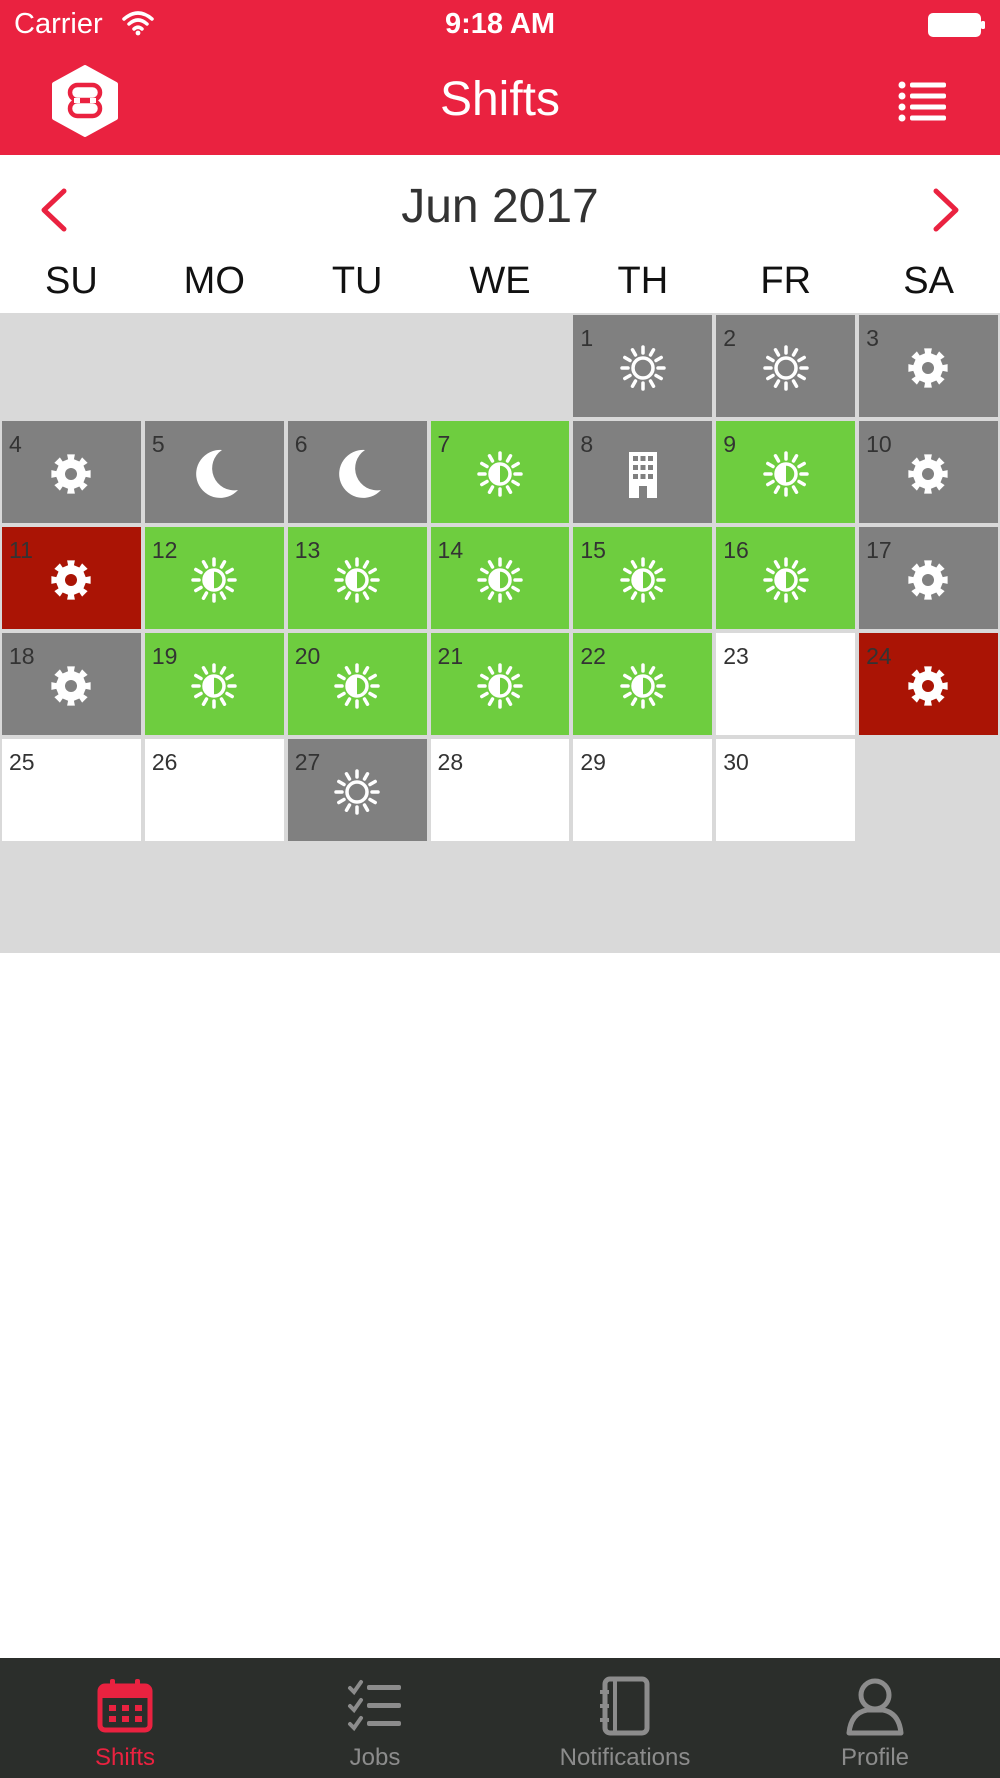 Image resolution: width=1000 pixels, height=1778 pixels. Describe the element at coordinates (928, 281) in the screenshot. I see `weekday-label: SA` at that location.